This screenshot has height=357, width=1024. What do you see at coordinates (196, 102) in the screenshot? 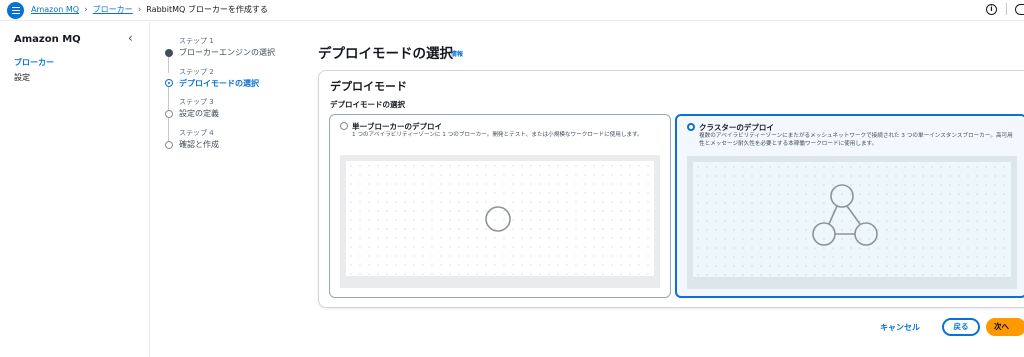
I see `step-number: ステップ 3` at bounding box center [196, 102].